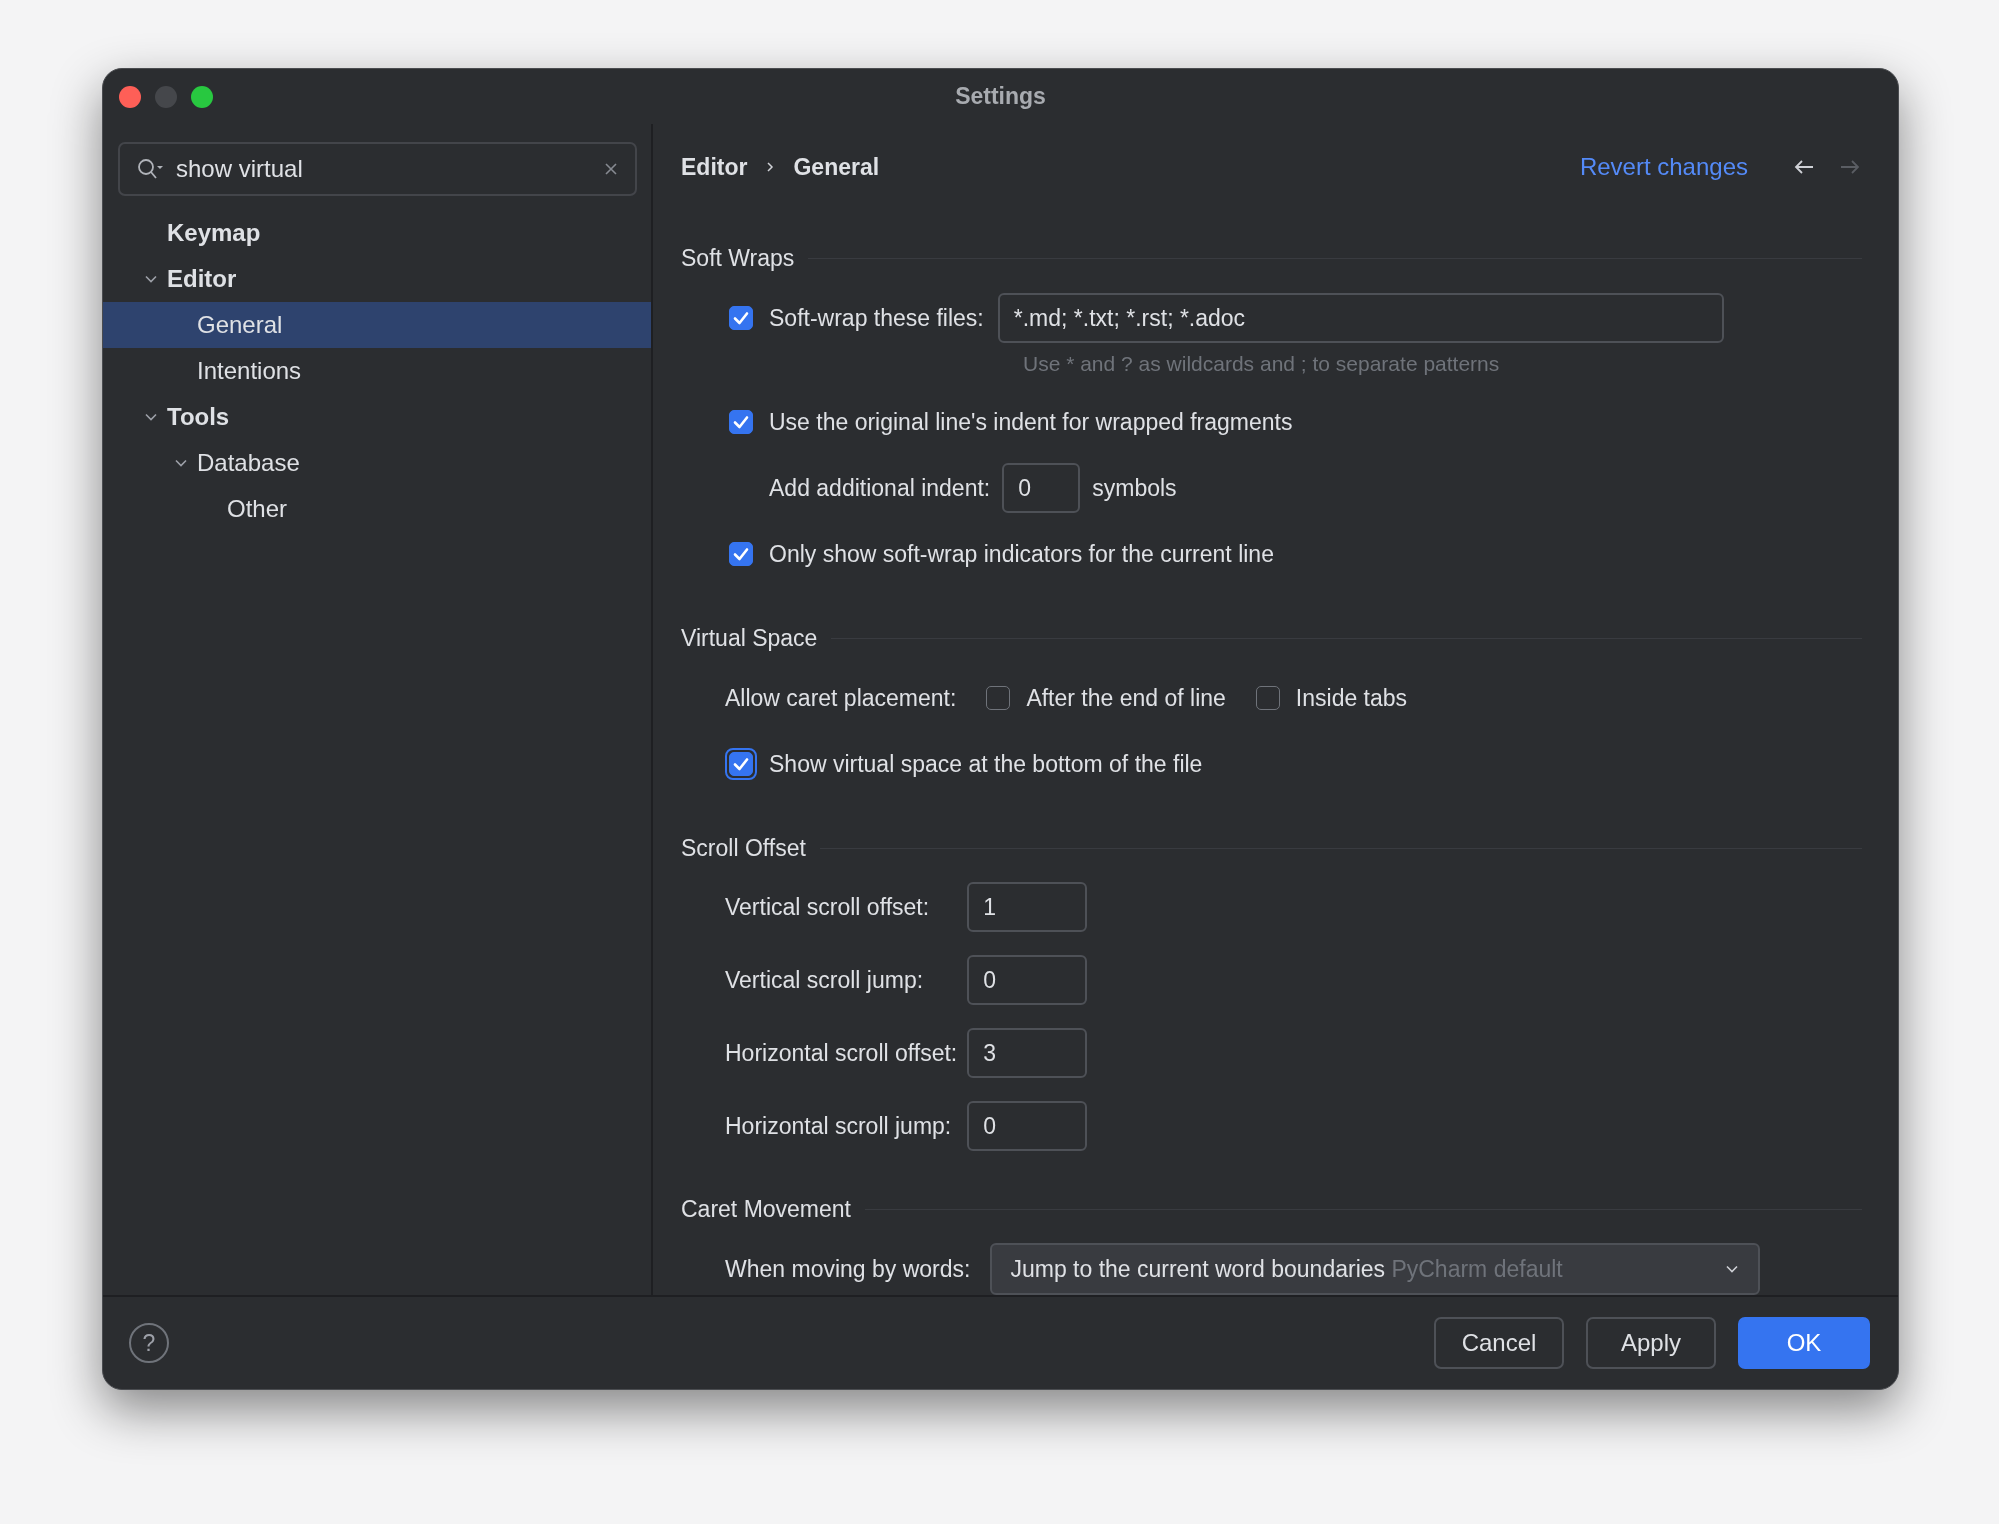 The image size is (1999, 1524). What do you see at coordinates (130, 96) in the screenshot?
I see `close-window-button` at bounding box center [130, 96].